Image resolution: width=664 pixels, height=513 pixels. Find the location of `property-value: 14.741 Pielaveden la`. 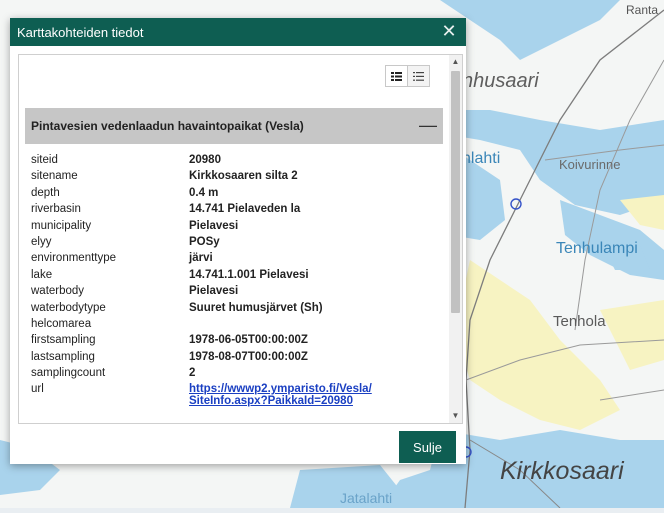

property-value: 14.741 Pielaveden la is located at coordinates (245, 209).